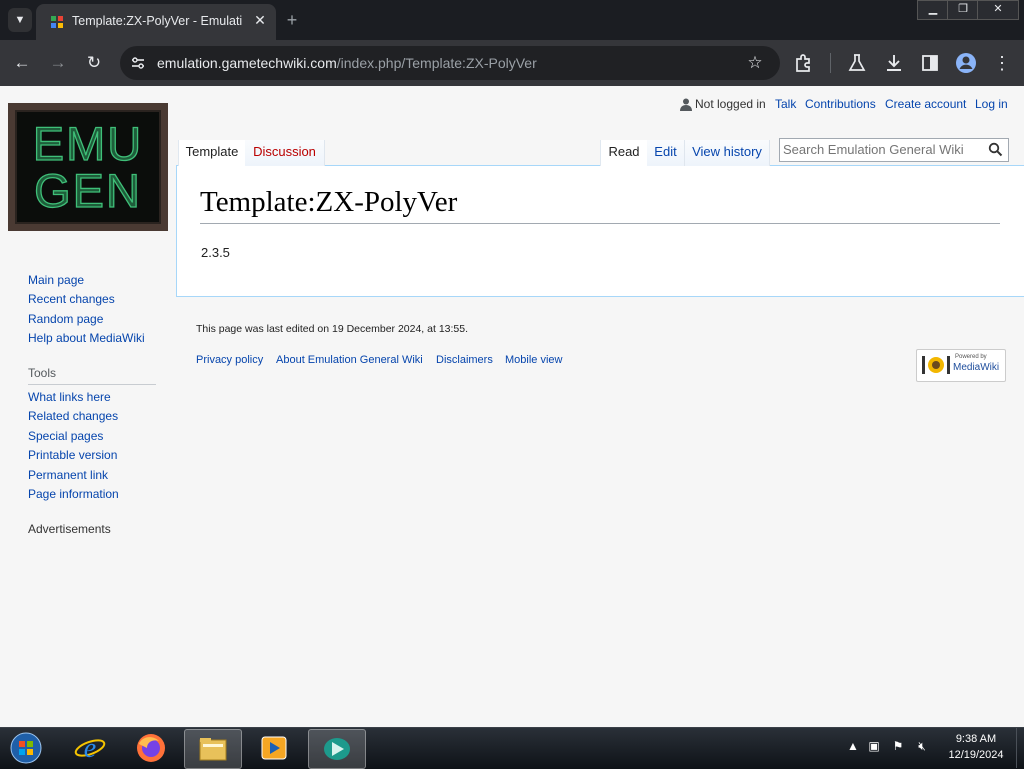  I want to click on new-tab-button: +, so click(292, 20).